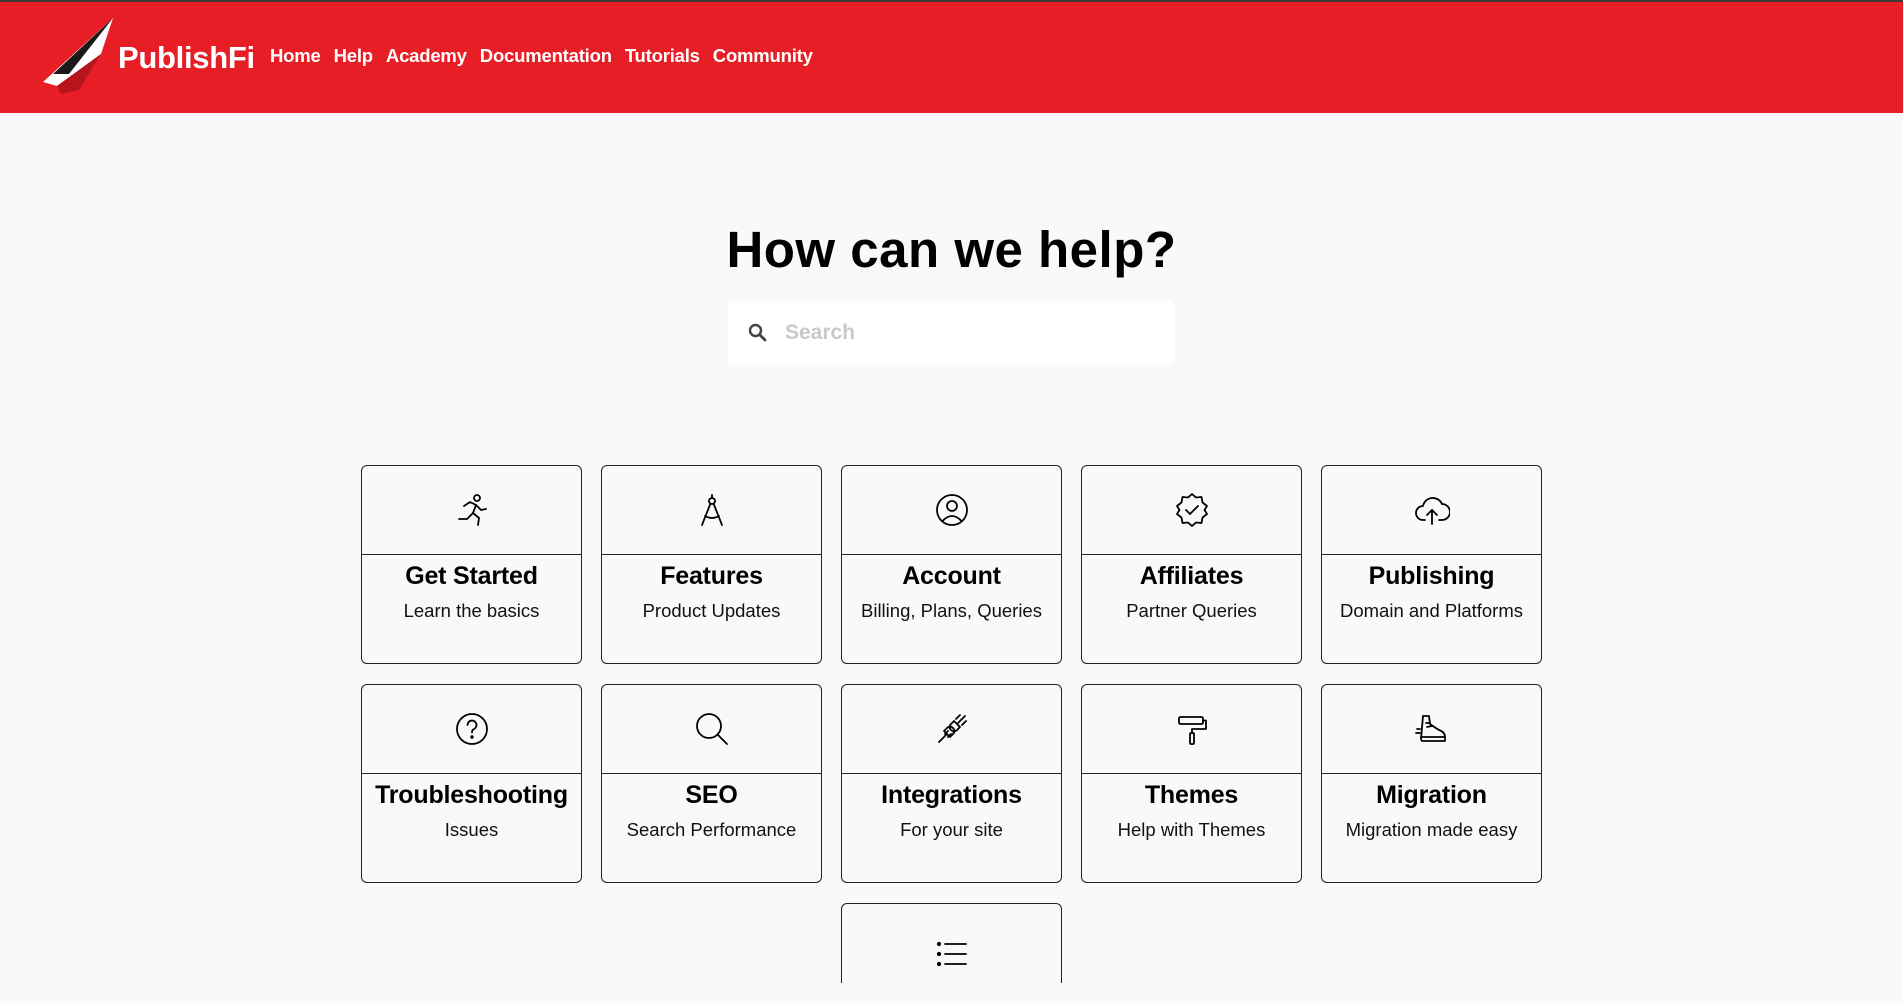  I want to click on card-more, so click(951, 943).